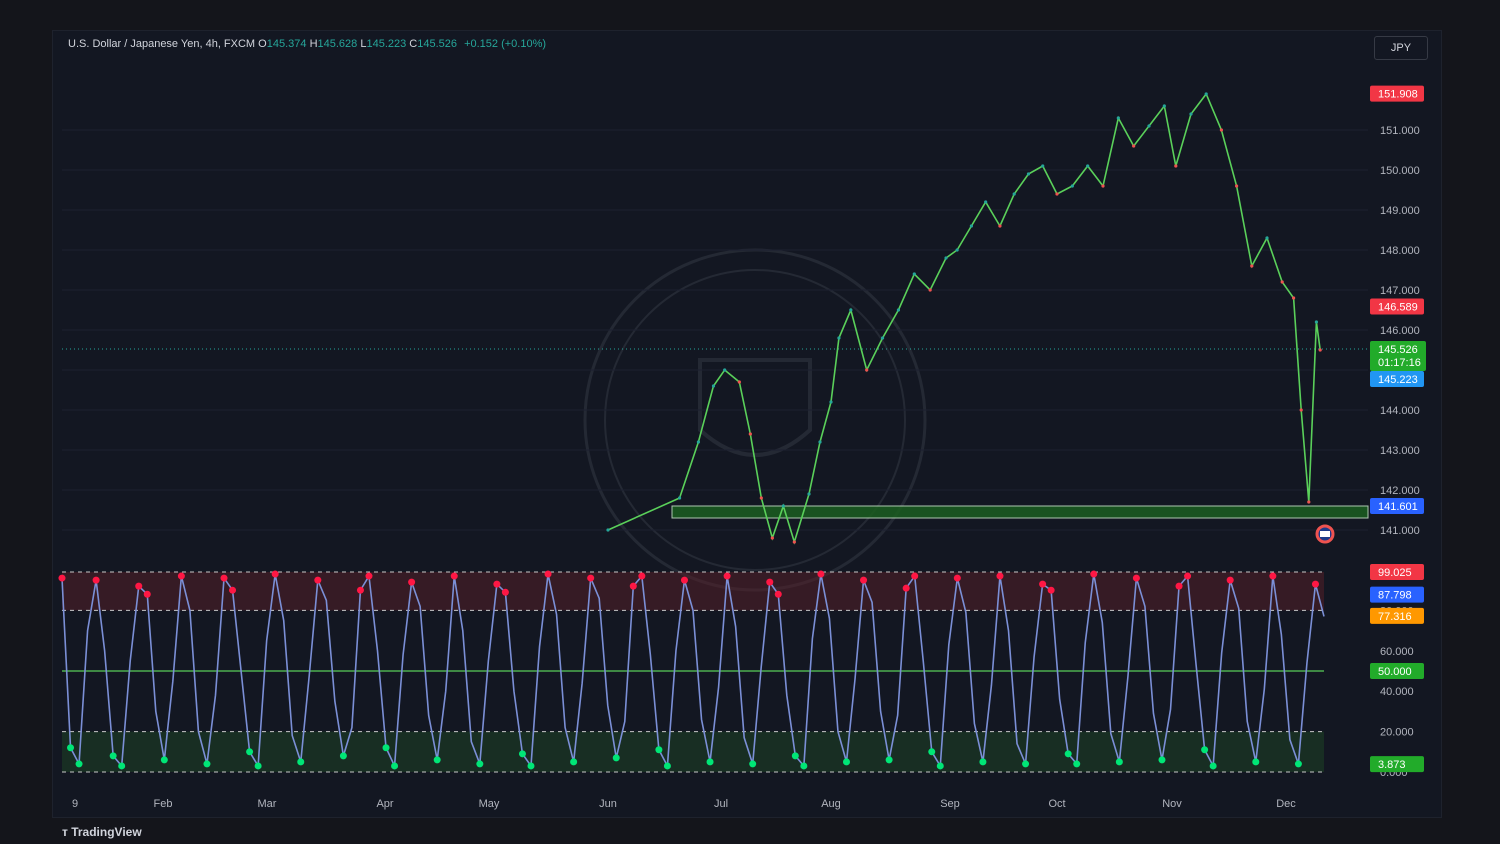  What do you see at coordinates (1325, 534) in the screenshot?
I see `flag-icon` at bounding box center [1325, 534].